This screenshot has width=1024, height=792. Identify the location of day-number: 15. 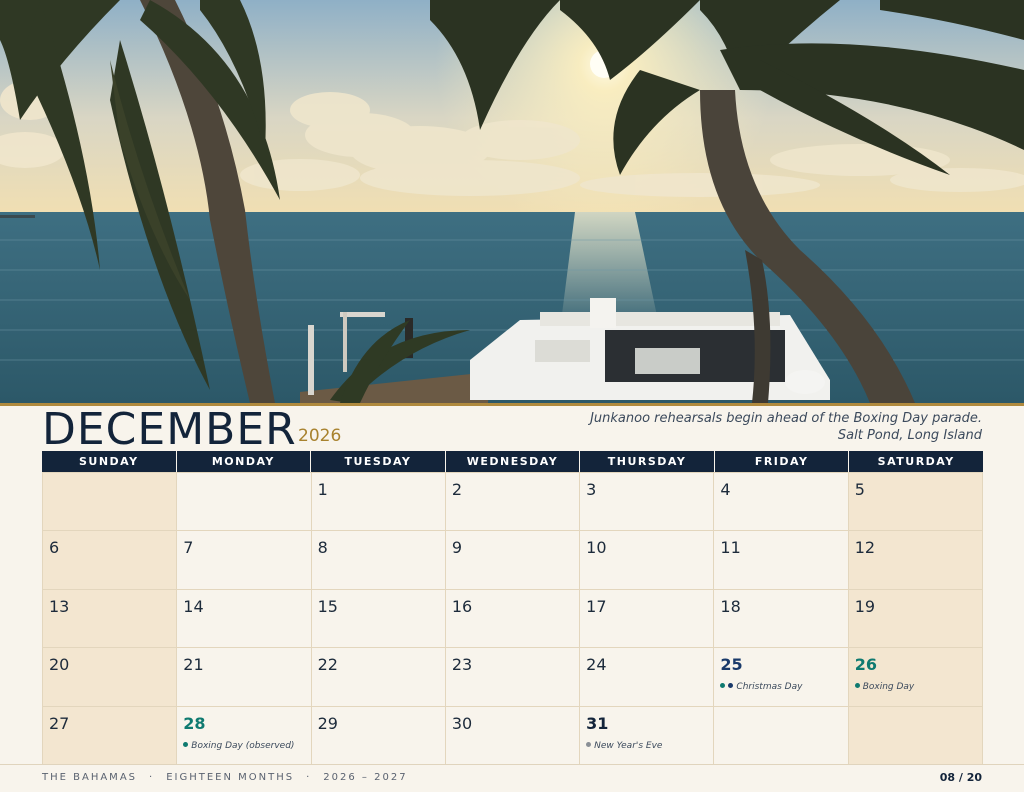
(327, 606).